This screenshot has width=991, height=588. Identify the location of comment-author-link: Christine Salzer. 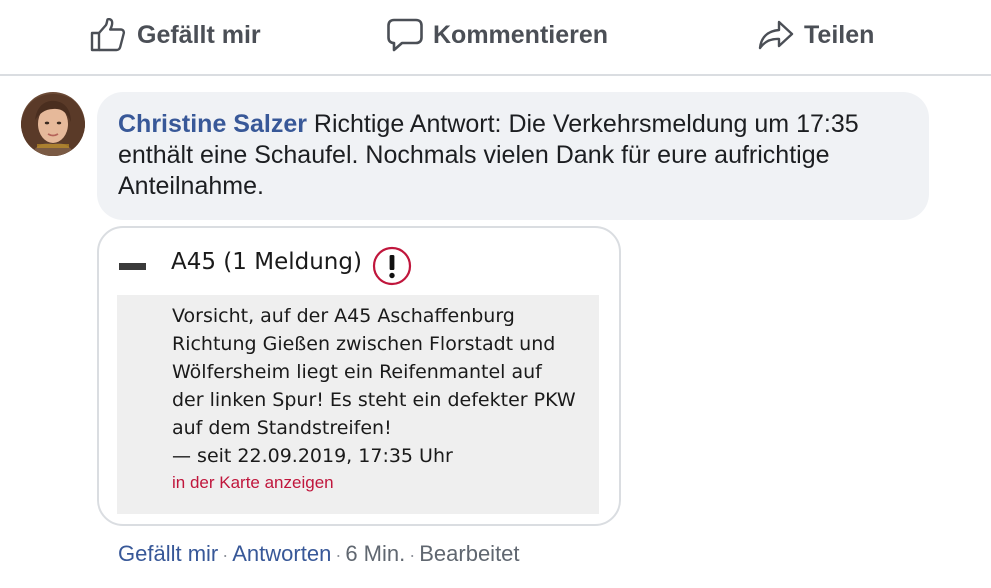
(212, 124).